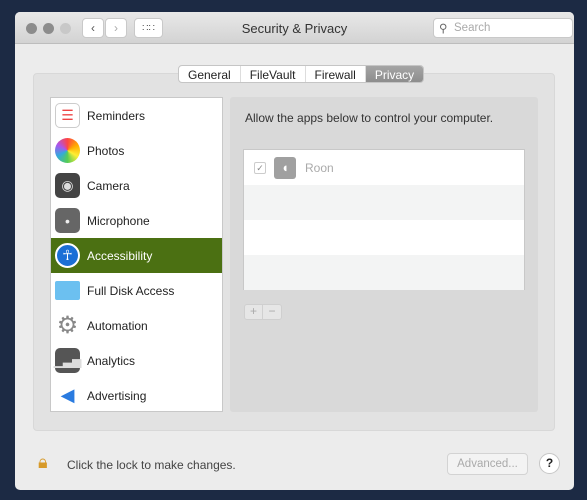  I want to click on tab-filevault: FileVault, so click(273, 74).